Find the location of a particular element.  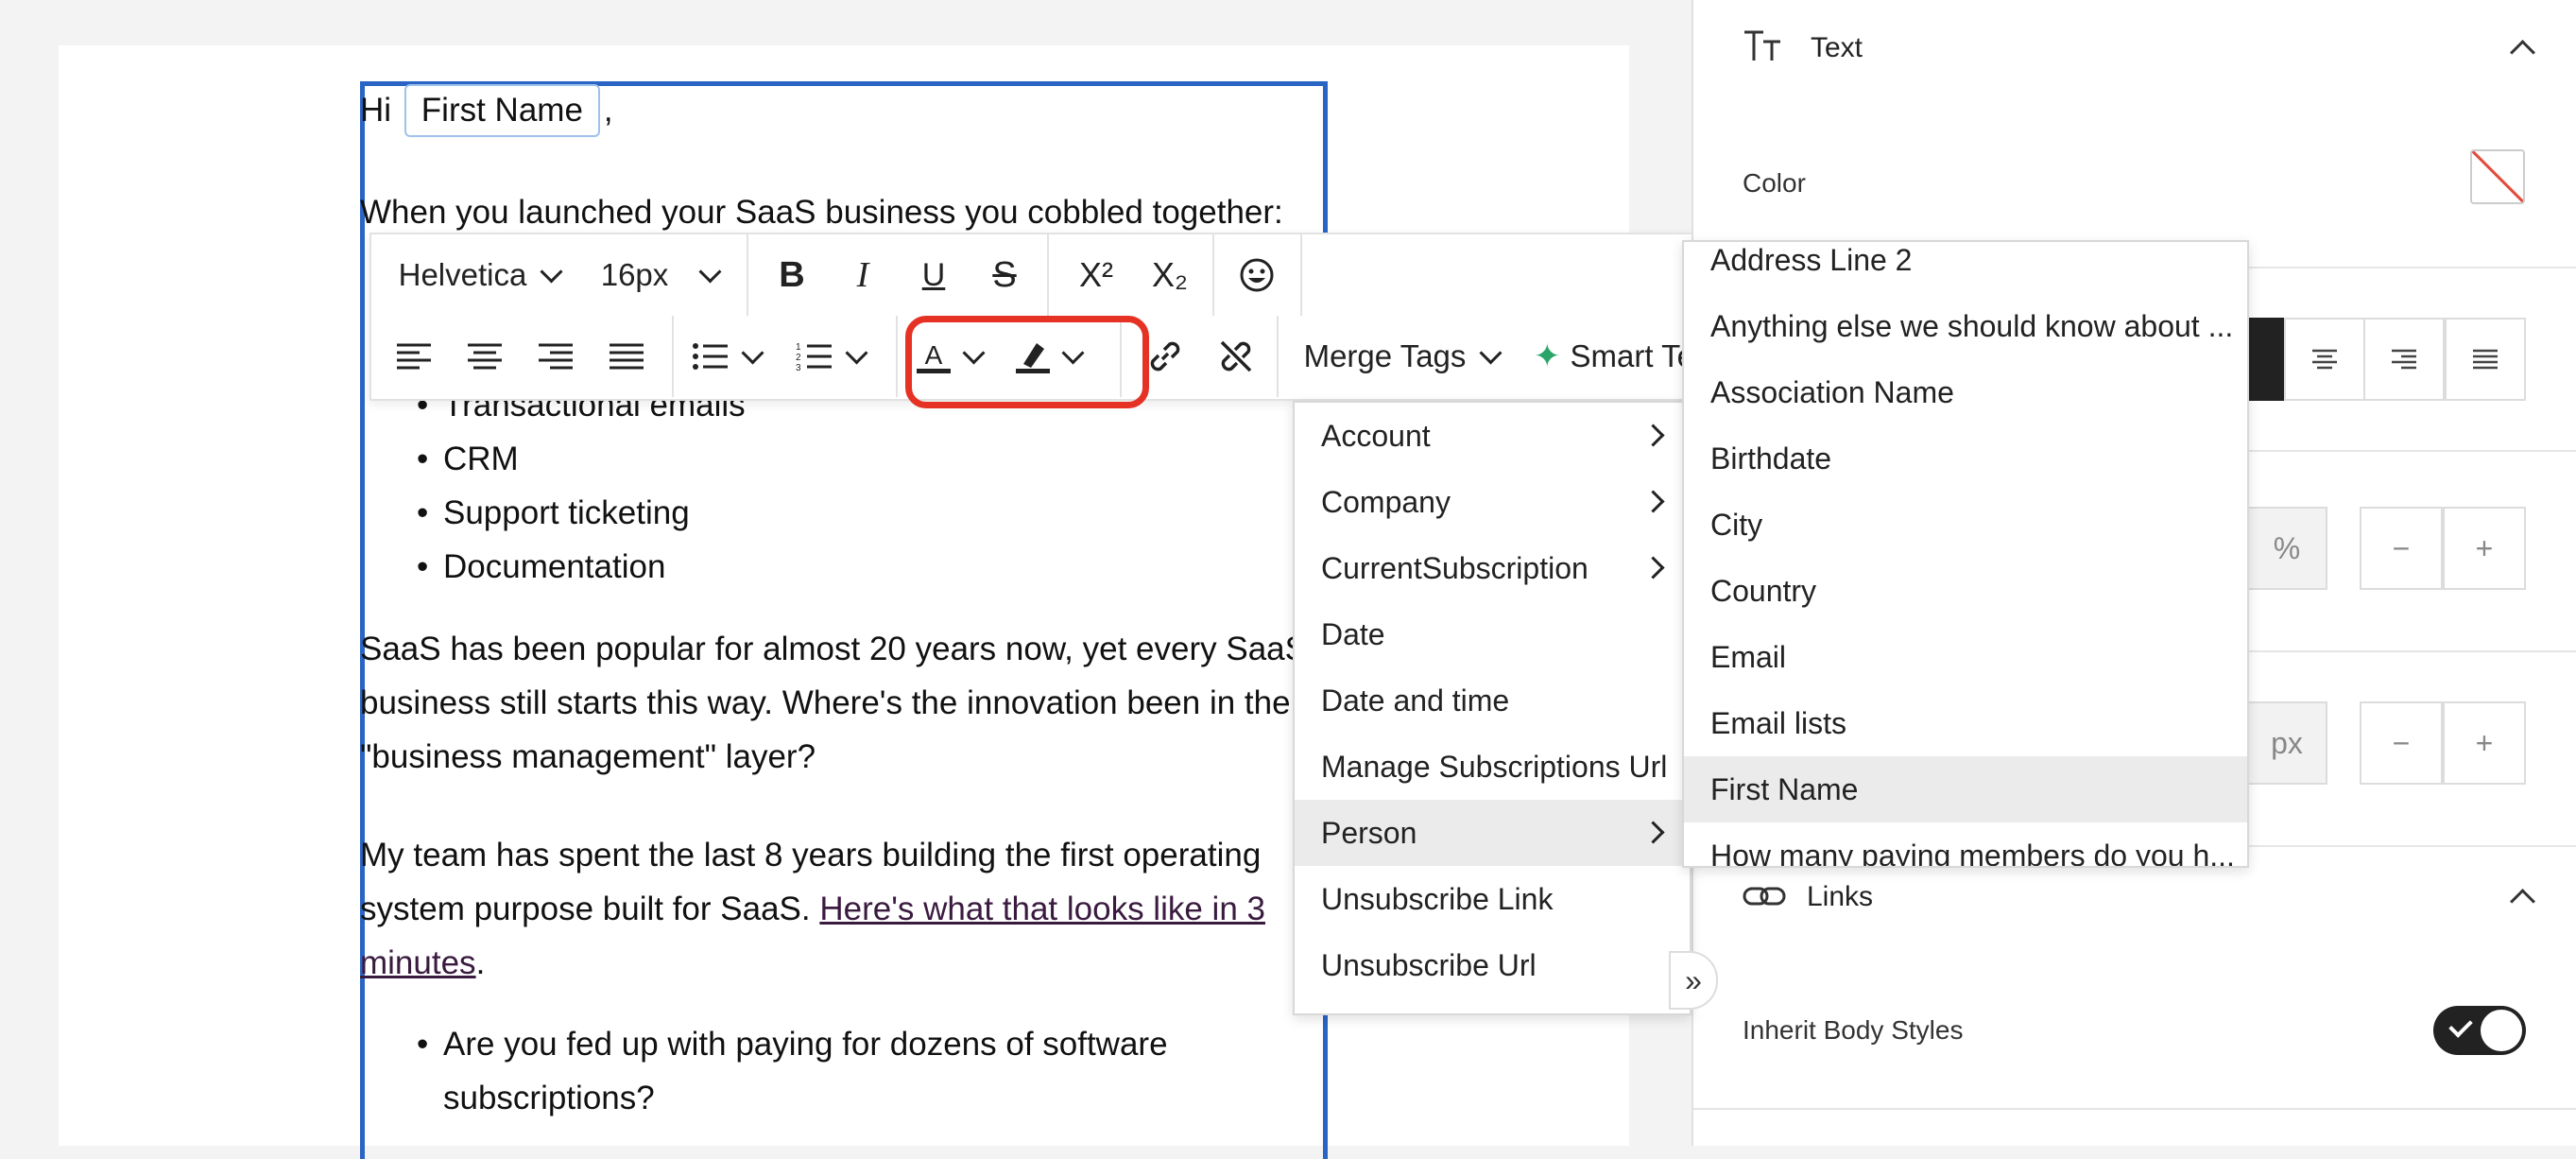

menu-item-manage-subscriptions-url: Manage Subscriptions Url is located at coordinates (1492, 767).